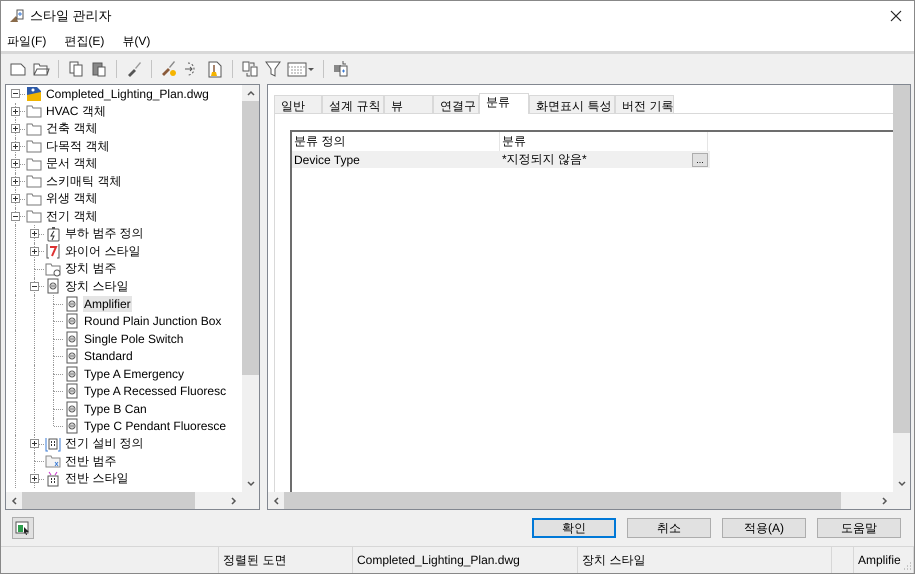 The image size is (915, 574). What do you see at coordinates (71, 198) in the screenshot?
I see `tree-item: 위생 객체` at bounding box center [71, 198].